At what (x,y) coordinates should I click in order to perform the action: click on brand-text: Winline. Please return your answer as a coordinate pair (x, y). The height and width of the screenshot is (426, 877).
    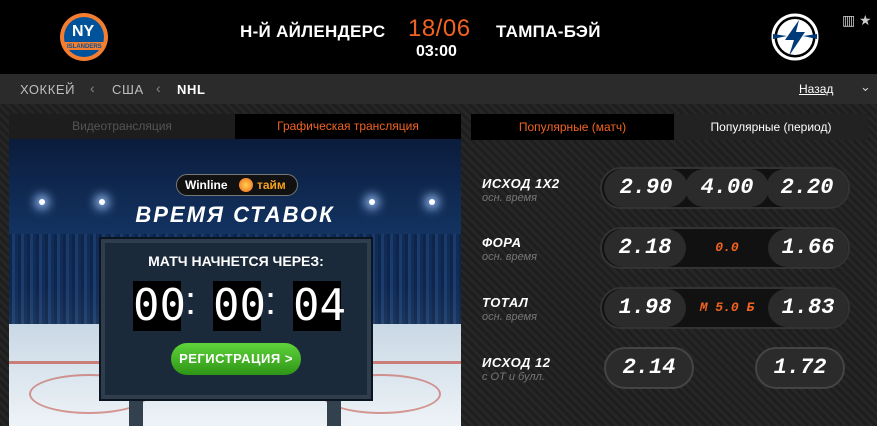
    Looking at the image, I should click on (206, 185).